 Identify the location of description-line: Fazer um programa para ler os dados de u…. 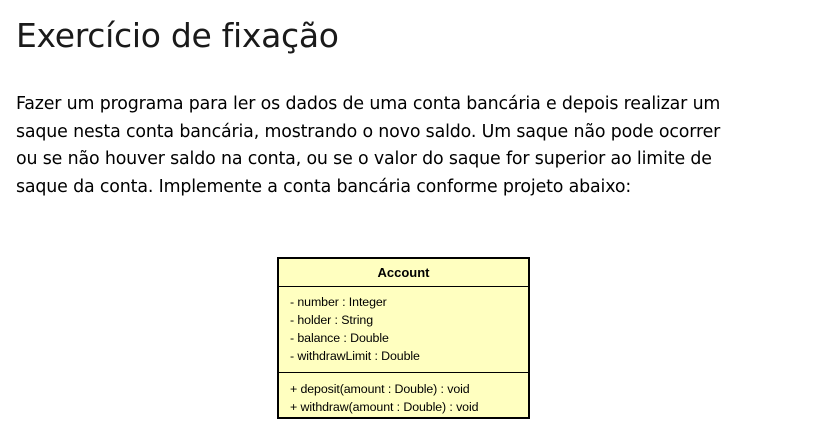
(368, 104).